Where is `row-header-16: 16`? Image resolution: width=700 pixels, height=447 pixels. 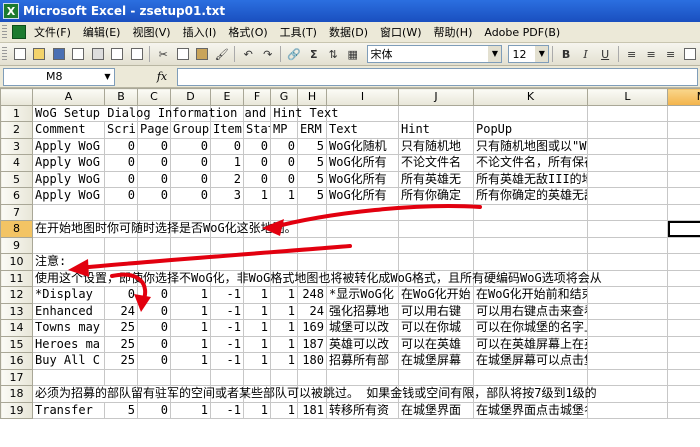
row-header-16: 16 is located at coordinates (16, 361).